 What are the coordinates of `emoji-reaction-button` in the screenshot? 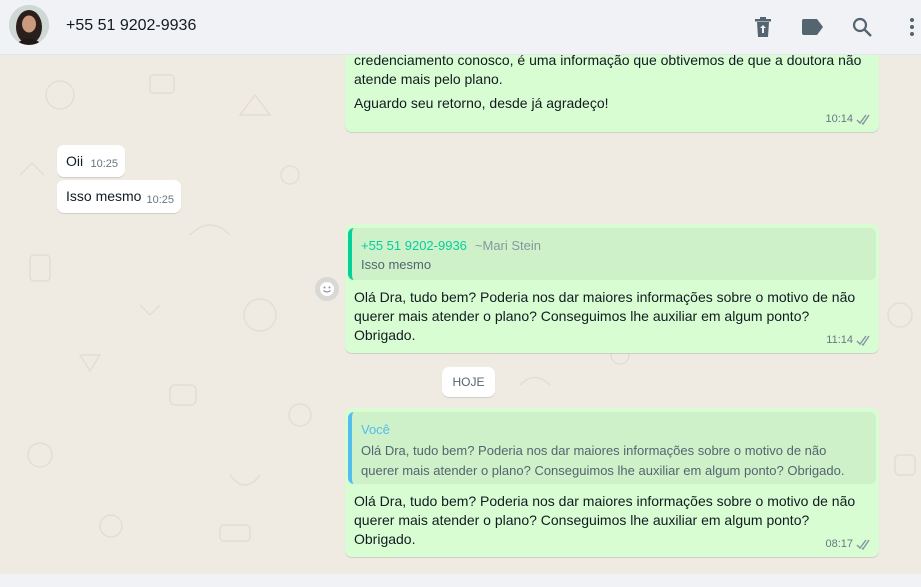 It's located at (327, 289).